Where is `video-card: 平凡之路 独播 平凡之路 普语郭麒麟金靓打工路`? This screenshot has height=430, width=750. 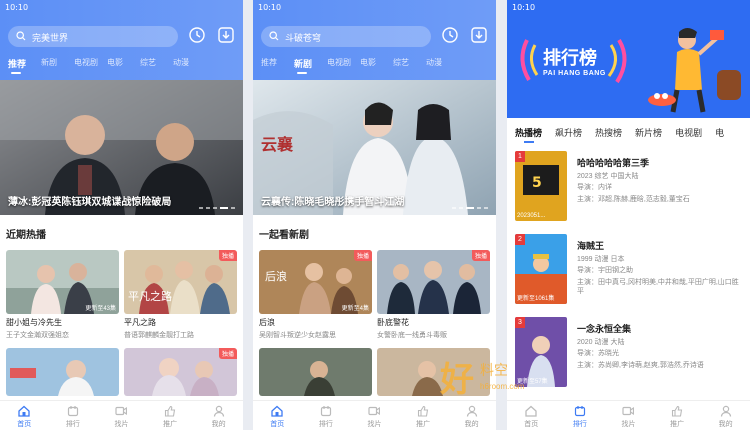 video-card: 平凡之路 独播 平凡之路 普语郭麒麟金靓打工路 is located at coordinates (180, 295).